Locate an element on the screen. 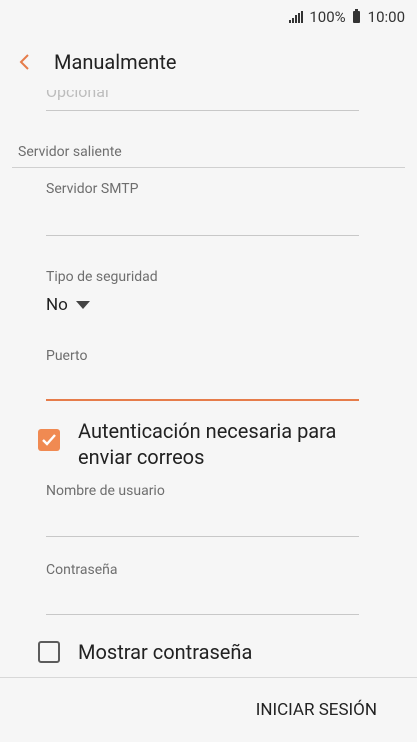 The width and height of the screenshot is (417, 742). optional-field-placeholder: Opcional is located at coordinates (77, 95).